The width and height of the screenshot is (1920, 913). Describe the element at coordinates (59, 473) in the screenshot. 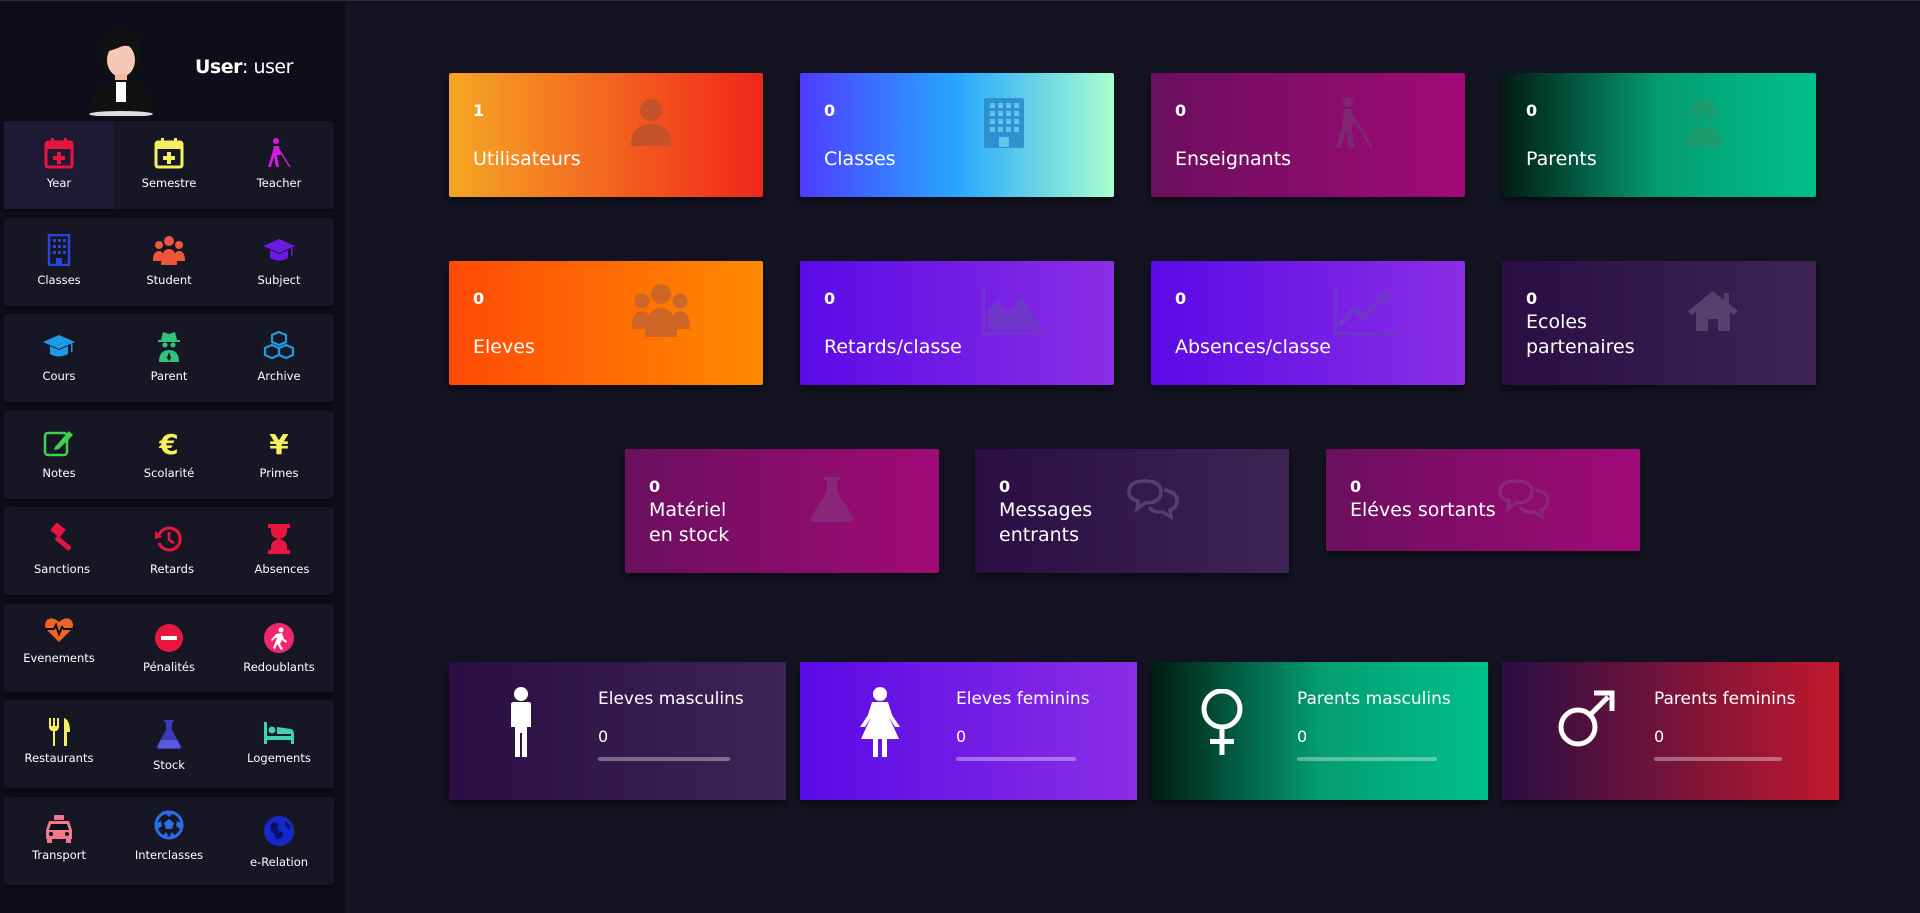

I see `sidebar-item-label: Notes` at that location.